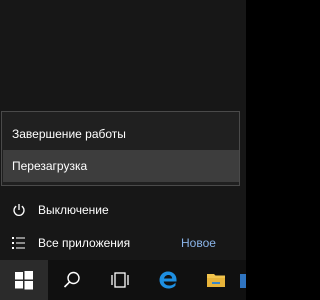  What do you see at coordinates (121, 166) in the screenshot?
I see `restart-menu-item: Перезагрузка` at bounding box center [121, 166].